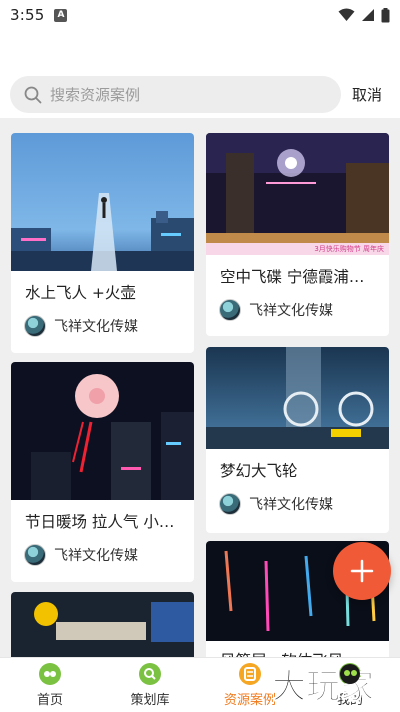 This screenshot has height=712, width=400. Describe the element at coordinates (200, 15) in the screenshot. I see `status-bar: 3:55 A` at that location.